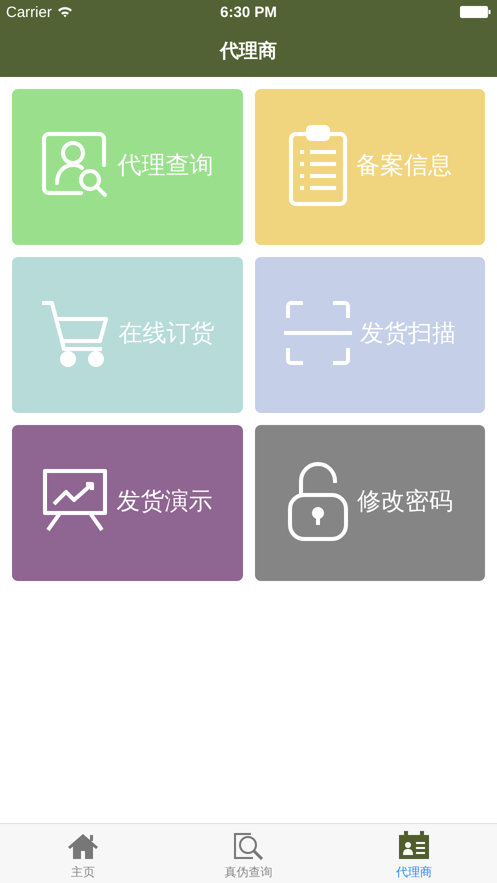 The image size is (497, 883). Describe the element at coordinates (318, 165) in the screenshot. I see `clipboard-icon` at that location.